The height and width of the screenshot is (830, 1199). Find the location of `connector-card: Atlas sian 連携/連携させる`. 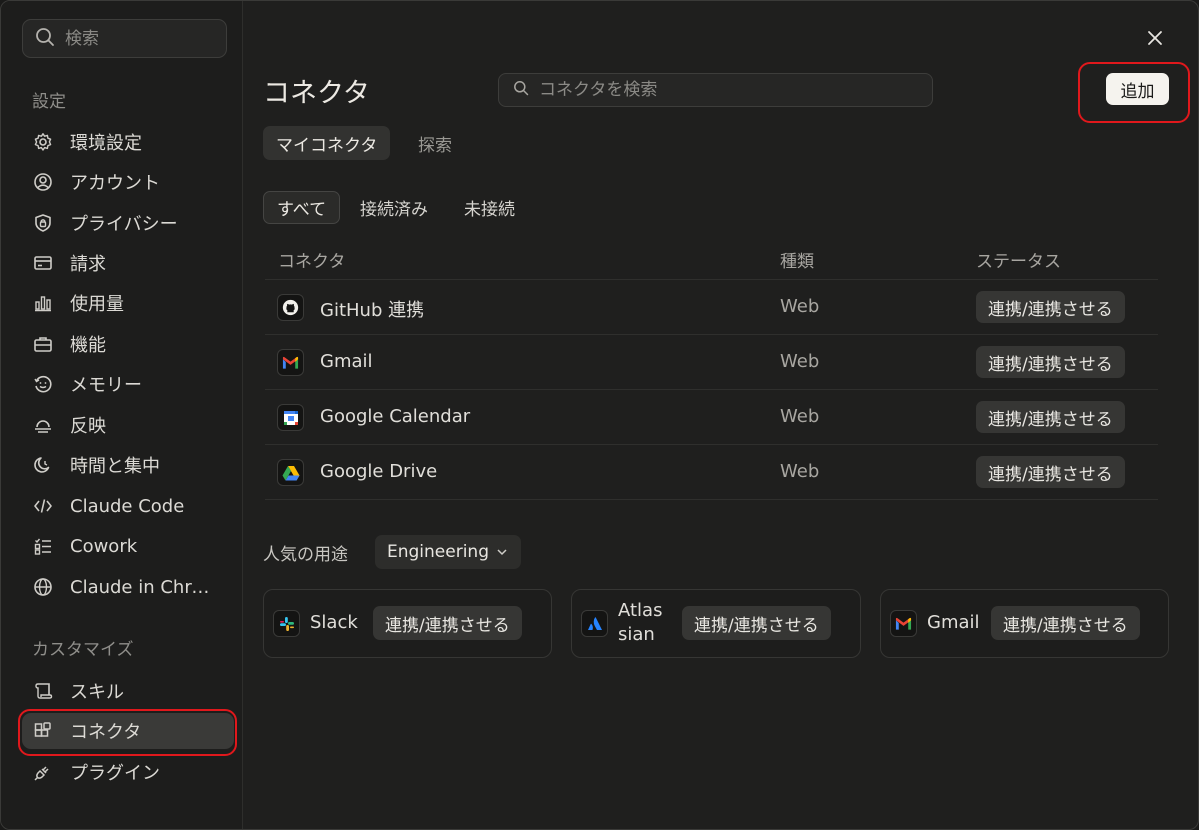

connector-card: Atlas sian 連携/連携させる is located at coordinates (716, 623).